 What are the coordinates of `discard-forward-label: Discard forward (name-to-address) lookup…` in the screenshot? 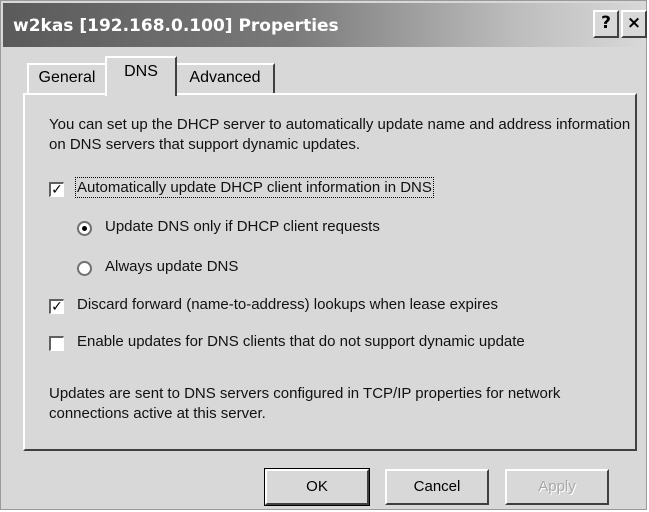 It's located at (287, 304).